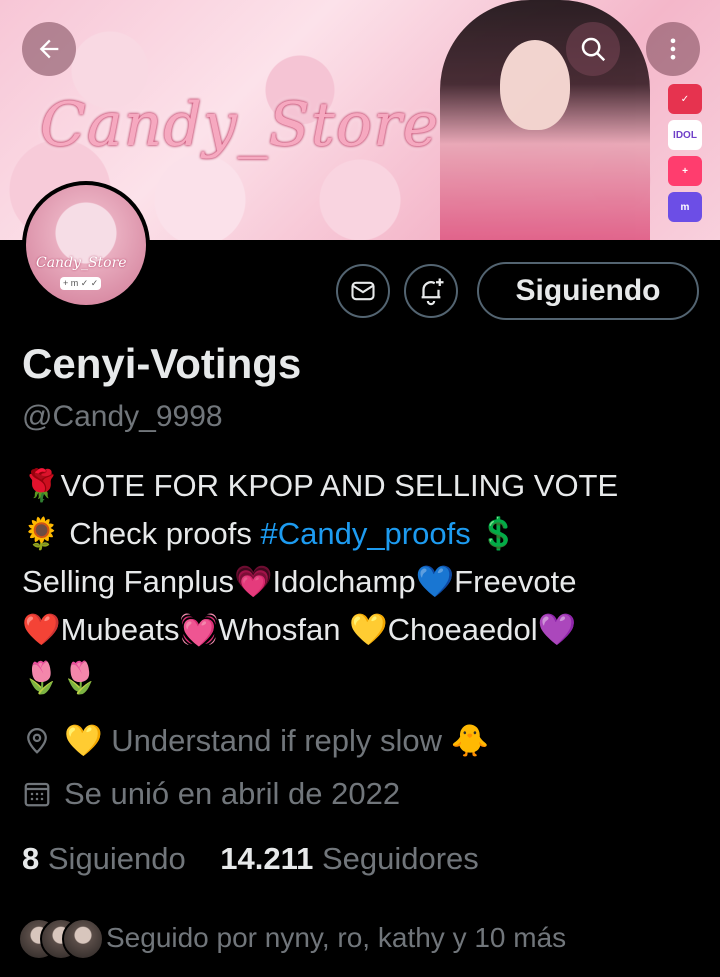 Image resolution: width=720 pixels, height=977 pixels. Describe the element at coordinates (685, 99) in the screenshot. I see `fanplus-icon: ✓` at that location.